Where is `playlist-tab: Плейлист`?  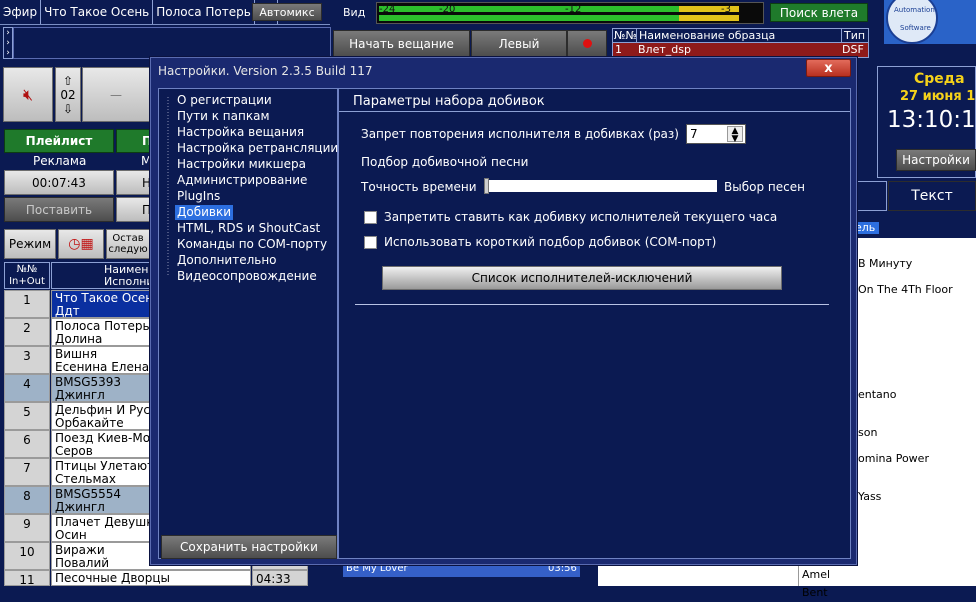
playlist-tab: Плейлист is located at coordinates (59, 141).